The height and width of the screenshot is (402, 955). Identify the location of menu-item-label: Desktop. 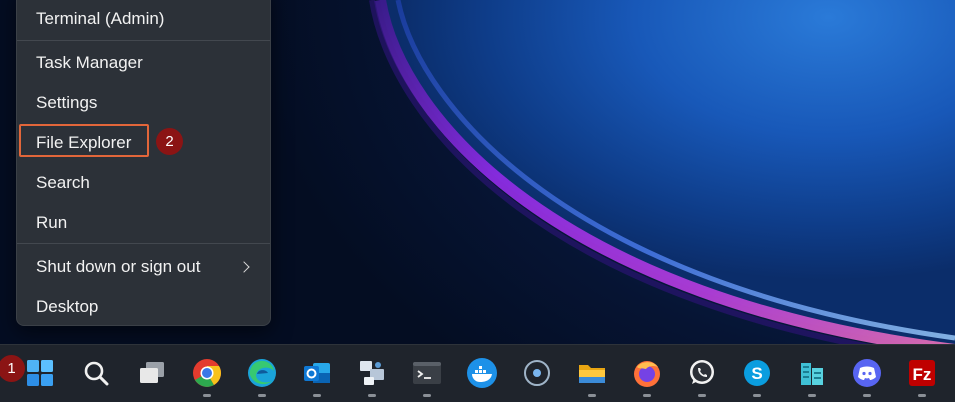
(67, 306).